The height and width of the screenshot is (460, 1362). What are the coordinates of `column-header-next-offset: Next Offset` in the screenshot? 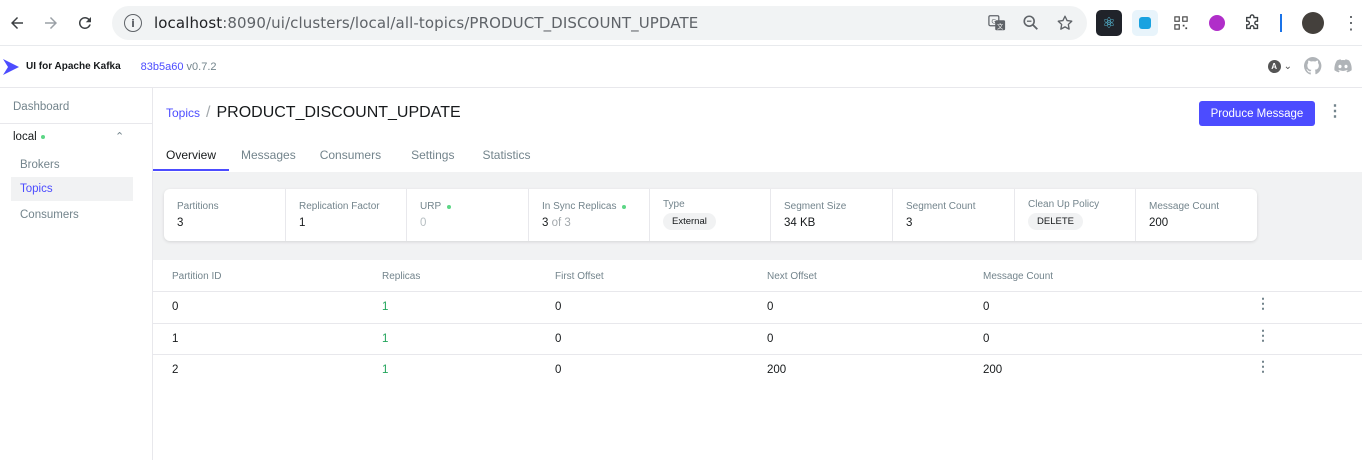 It's located at (792, 276).